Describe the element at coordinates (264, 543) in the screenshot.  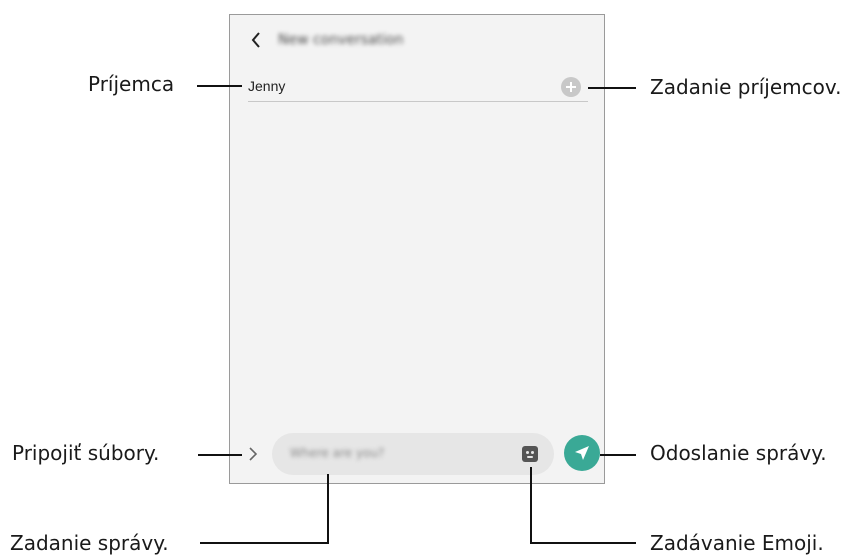
I see `callout-line-enter-message-h` at that location.